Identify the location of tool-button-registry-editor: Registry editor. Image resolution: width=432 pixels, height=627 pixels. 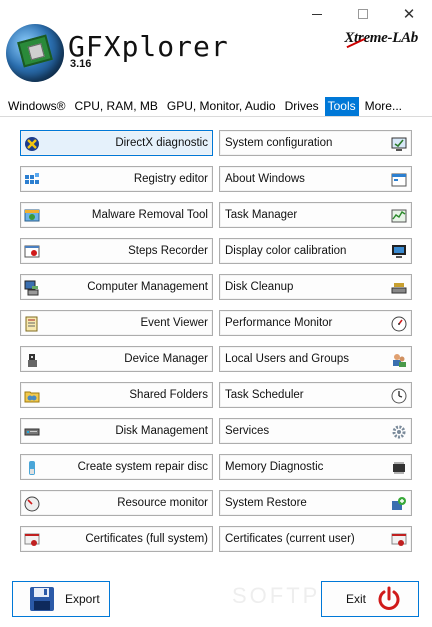
(116, 179).